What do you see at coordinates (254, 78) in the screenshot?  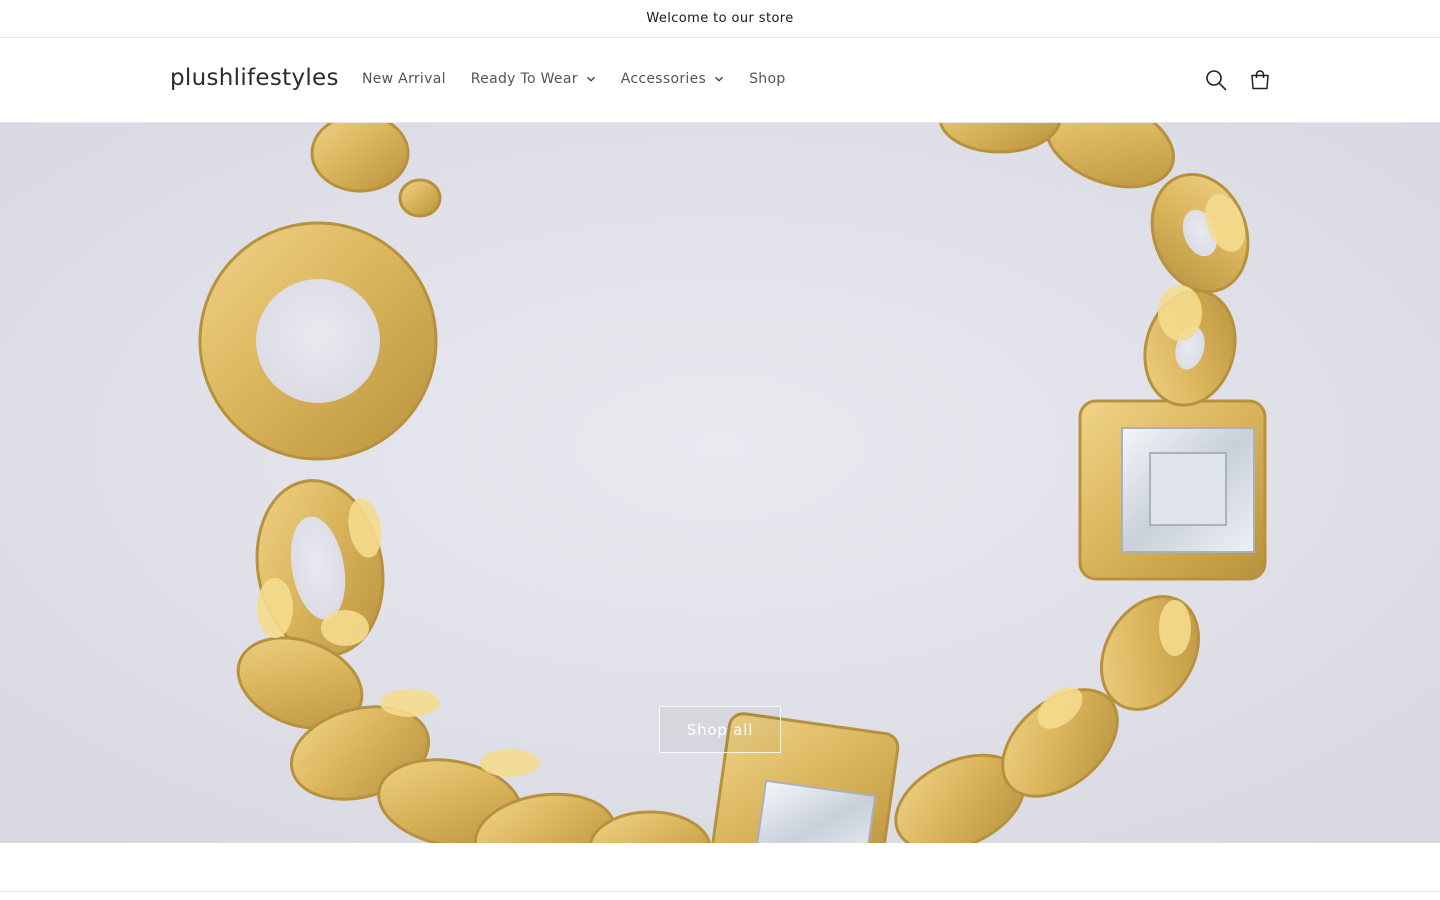 I see `store-logo: plushlifestyles` at bounding box center [254, 78].